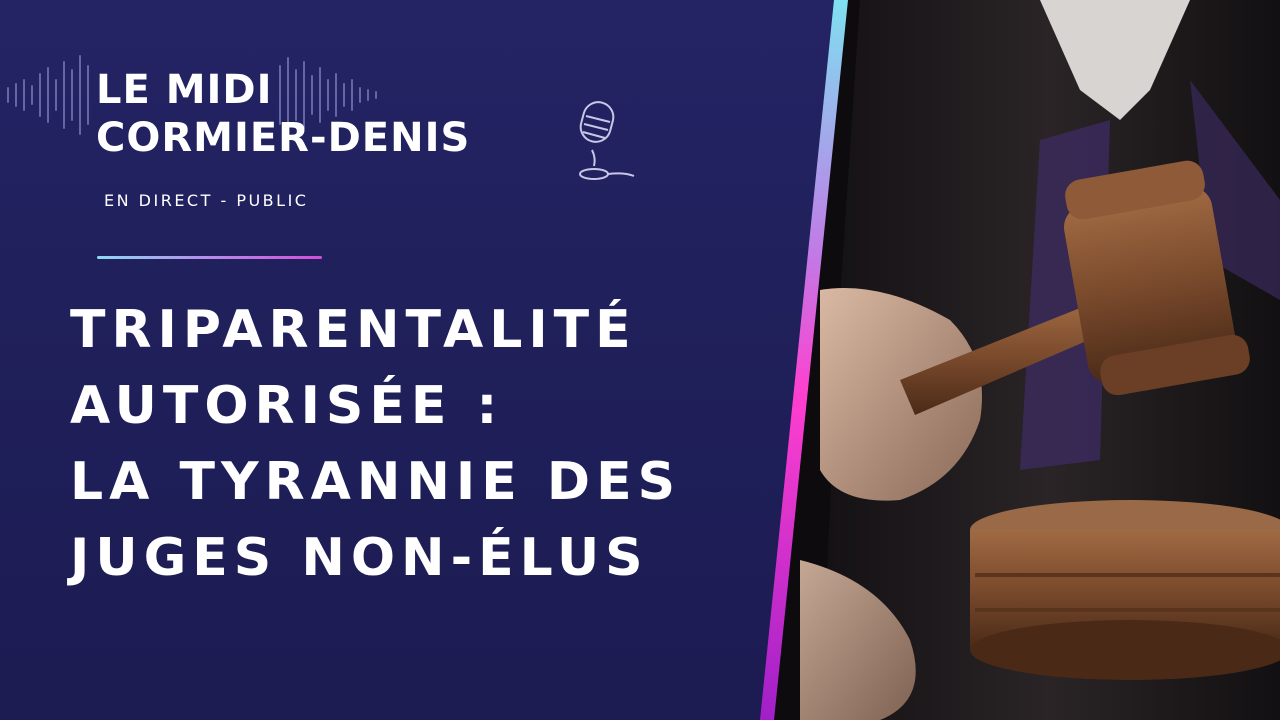  I want to click on show-title-line-1: LE MIDI, so click(184, 90).